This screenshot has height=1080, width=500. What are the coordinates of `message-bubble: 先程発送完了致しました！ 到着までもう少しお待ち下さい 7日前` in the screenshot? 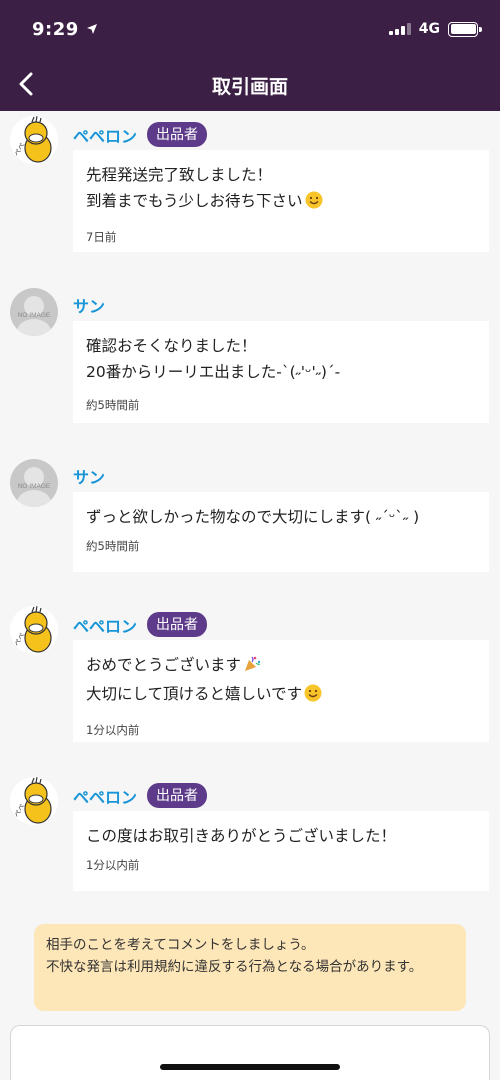 It's located at (281, 201).